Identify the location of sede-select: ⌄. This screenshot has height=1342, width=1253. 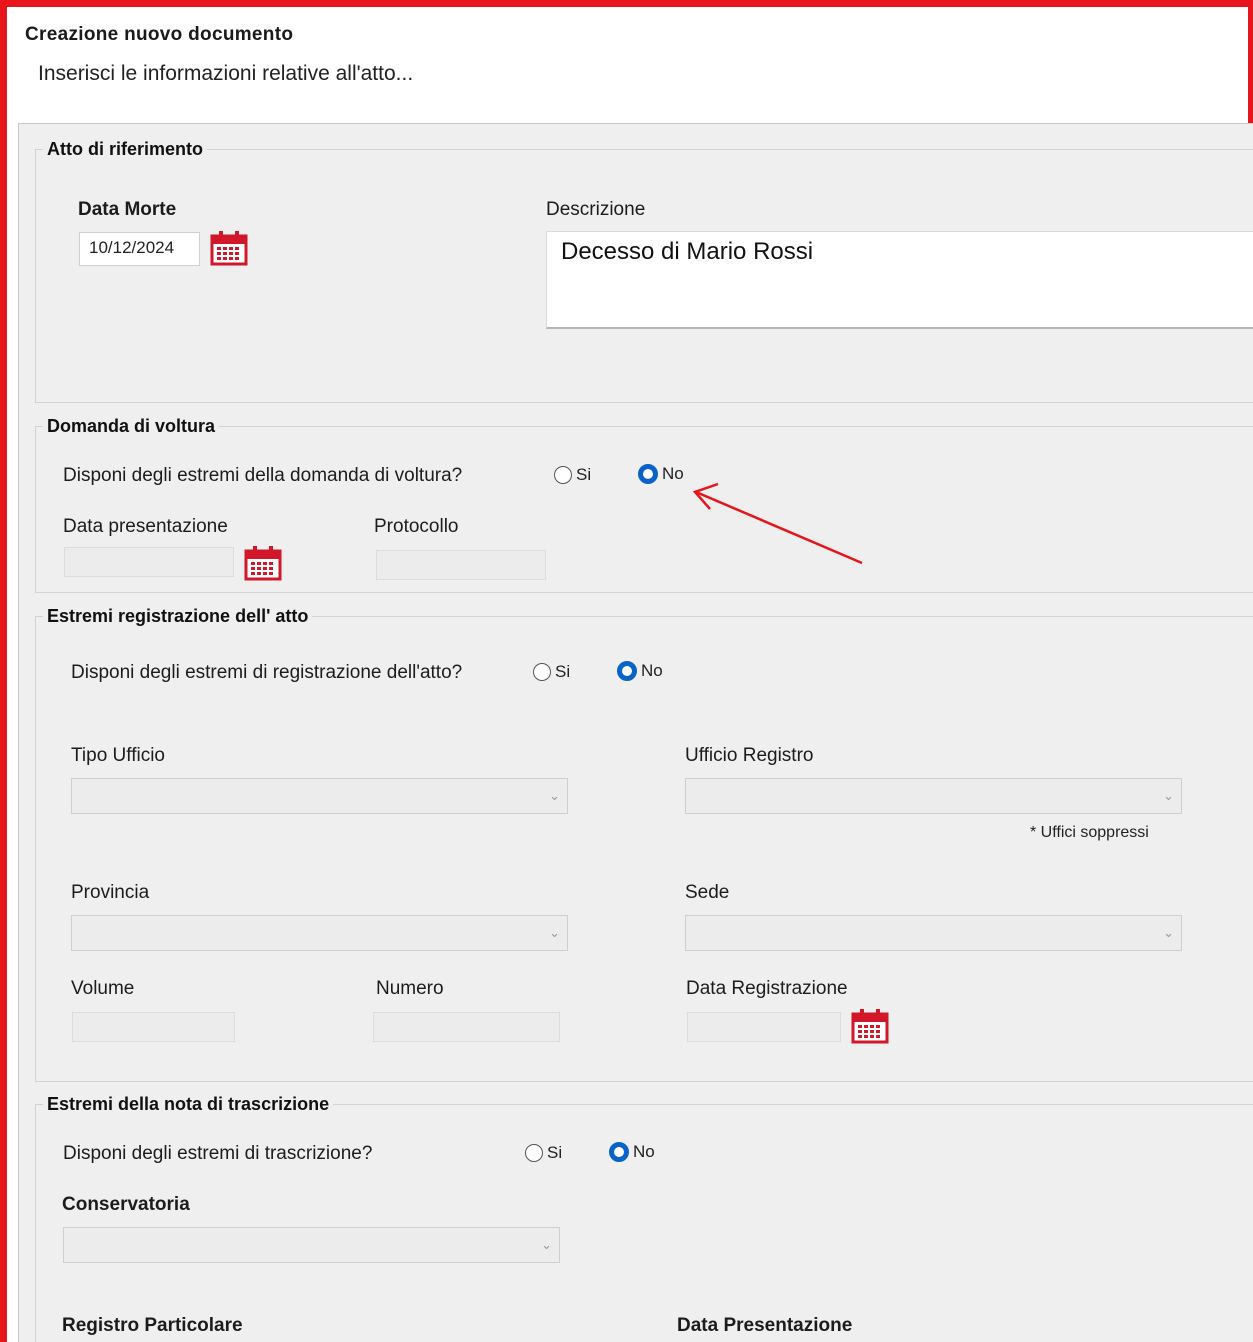
(933, 933).